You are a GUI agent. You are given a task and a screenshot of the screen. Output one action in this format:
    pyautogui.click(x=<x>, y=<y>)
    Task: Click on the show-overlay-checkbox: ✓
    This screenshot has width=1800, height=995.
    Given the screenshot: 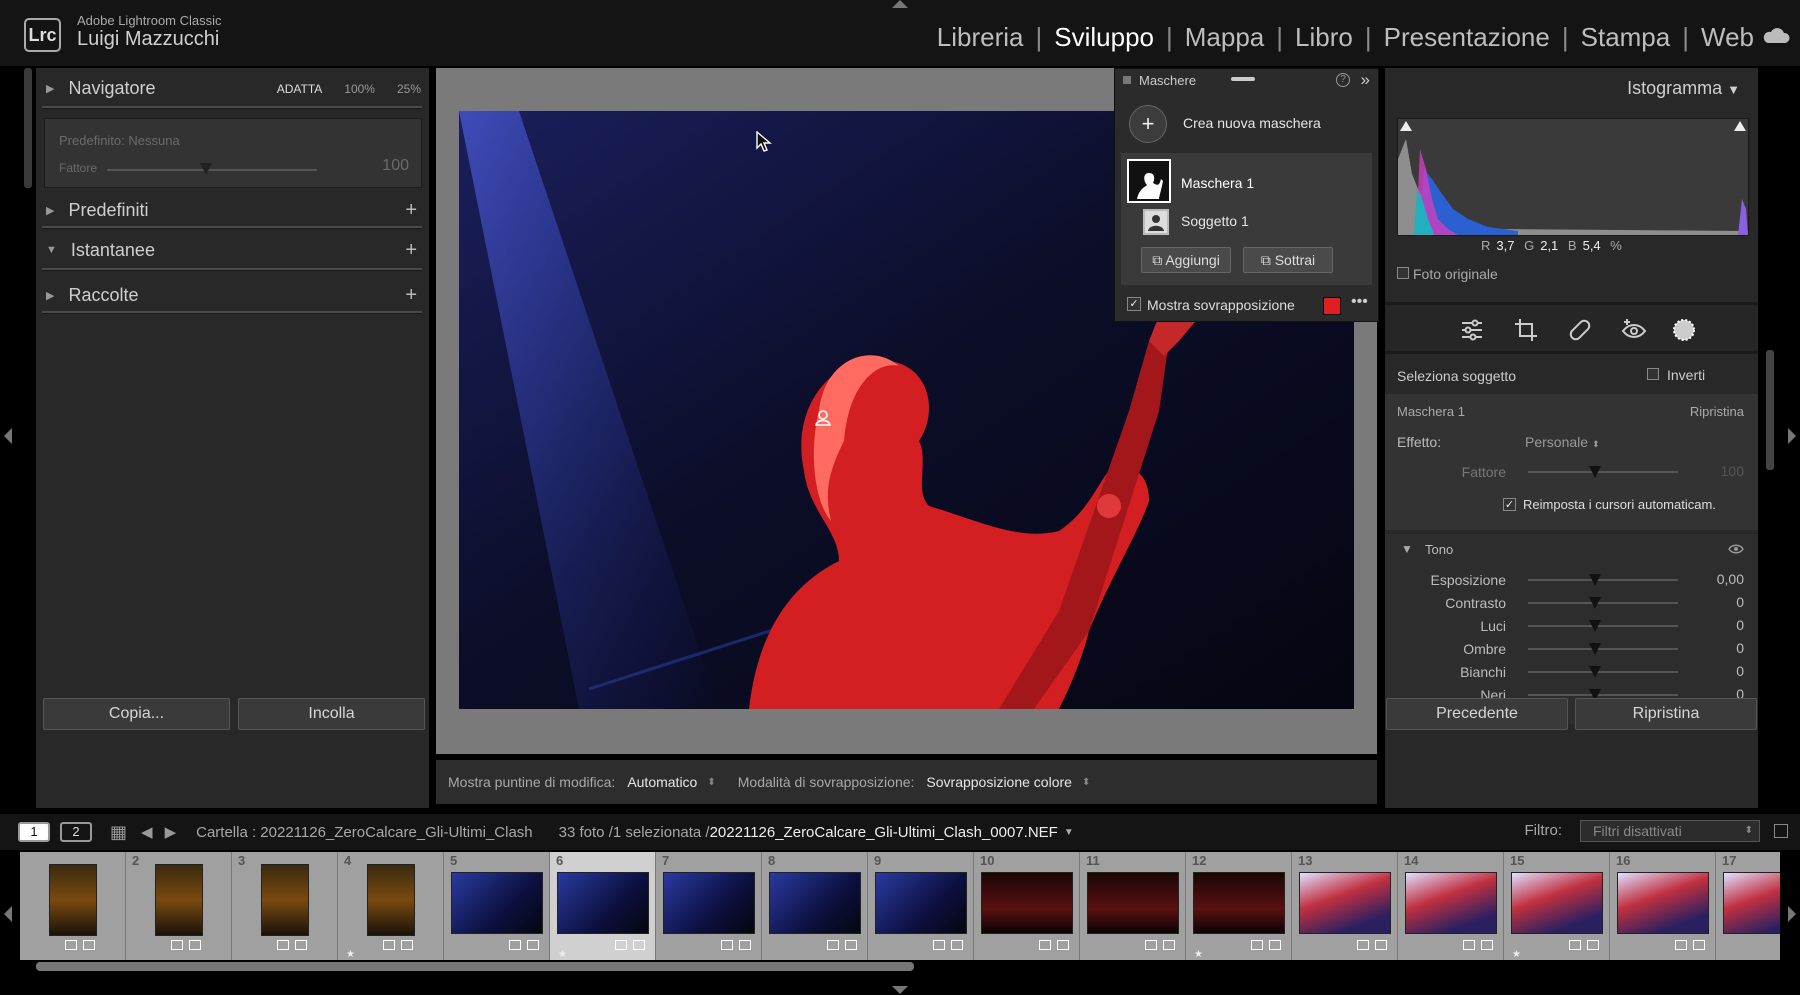 What is the action you would take?
    pyautogui.click(x=1134, y=304)
    